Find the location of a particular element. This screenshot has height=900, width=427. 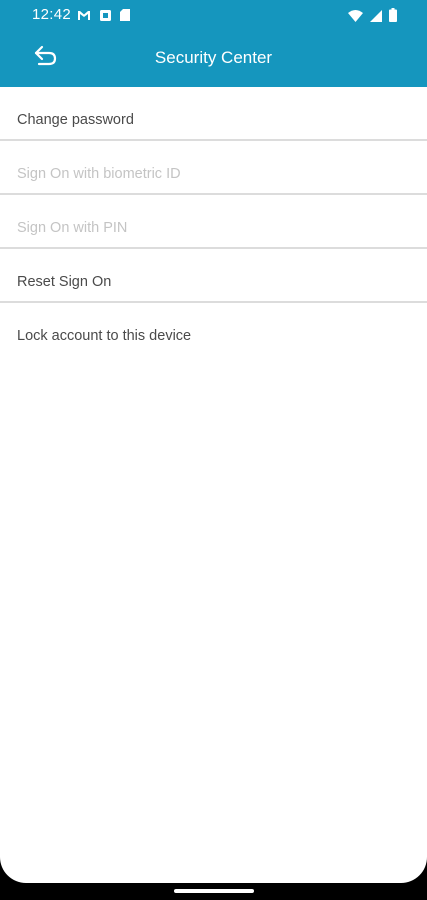

menu-item-pin-sign-on: Sign On with PIN is located at coordinates (213, 222).